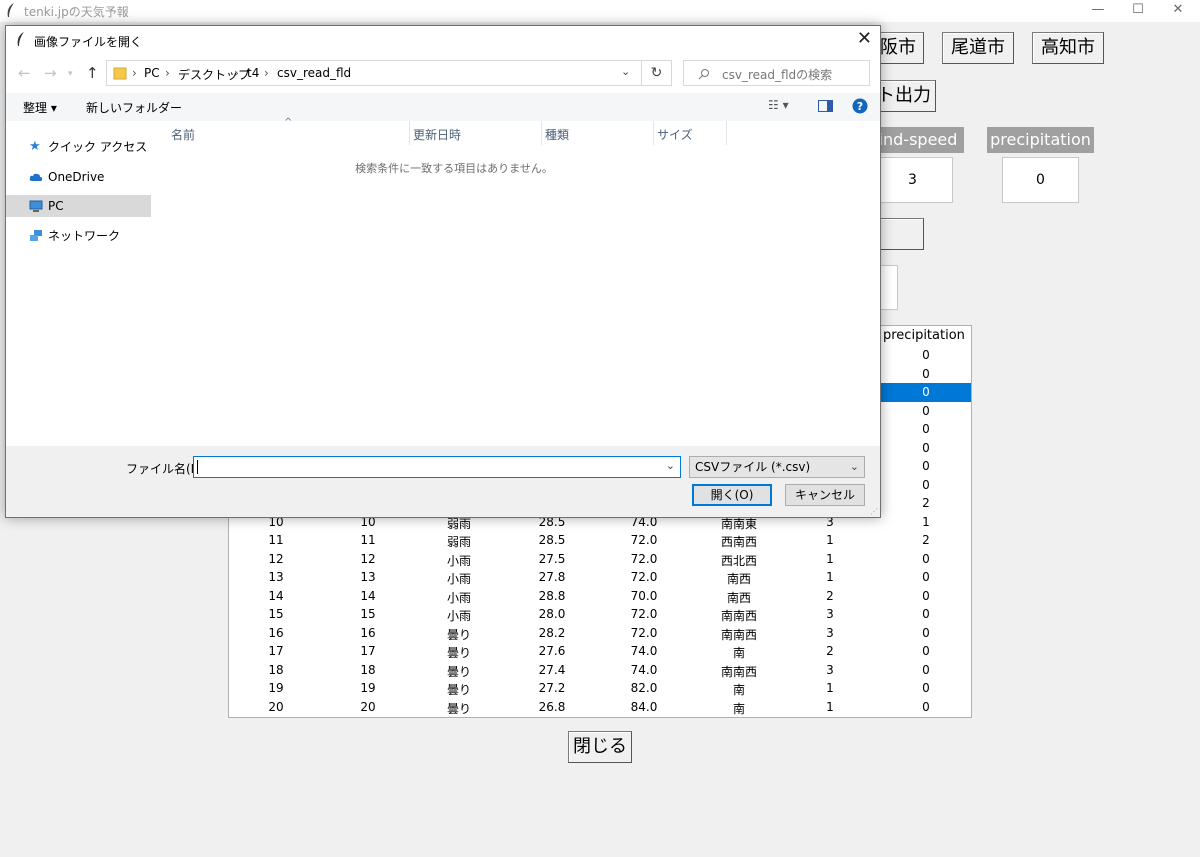  What do you see at coordinates (368, 706) in the screenshot?
I see `table-cell: 20` at bounding box center [368, 706].